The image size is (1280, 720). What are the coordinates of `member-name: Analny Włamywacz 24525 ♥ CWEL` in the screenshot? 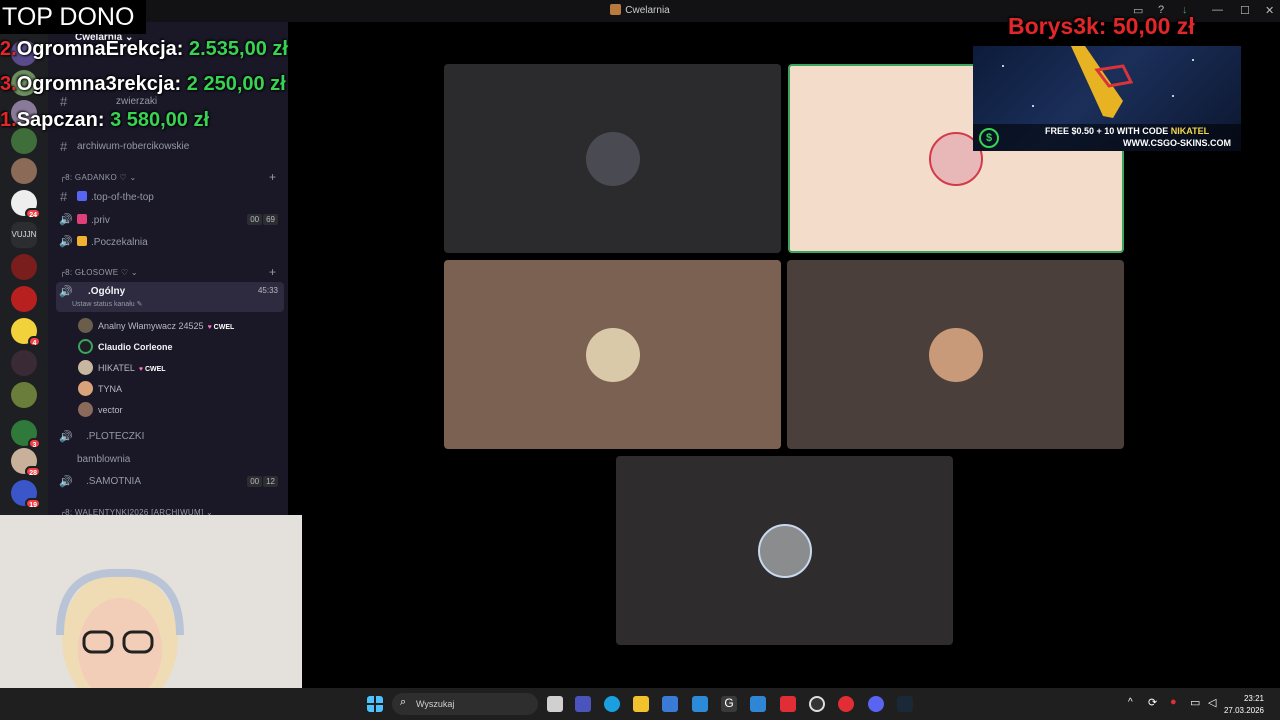 It's located at (166, 326).